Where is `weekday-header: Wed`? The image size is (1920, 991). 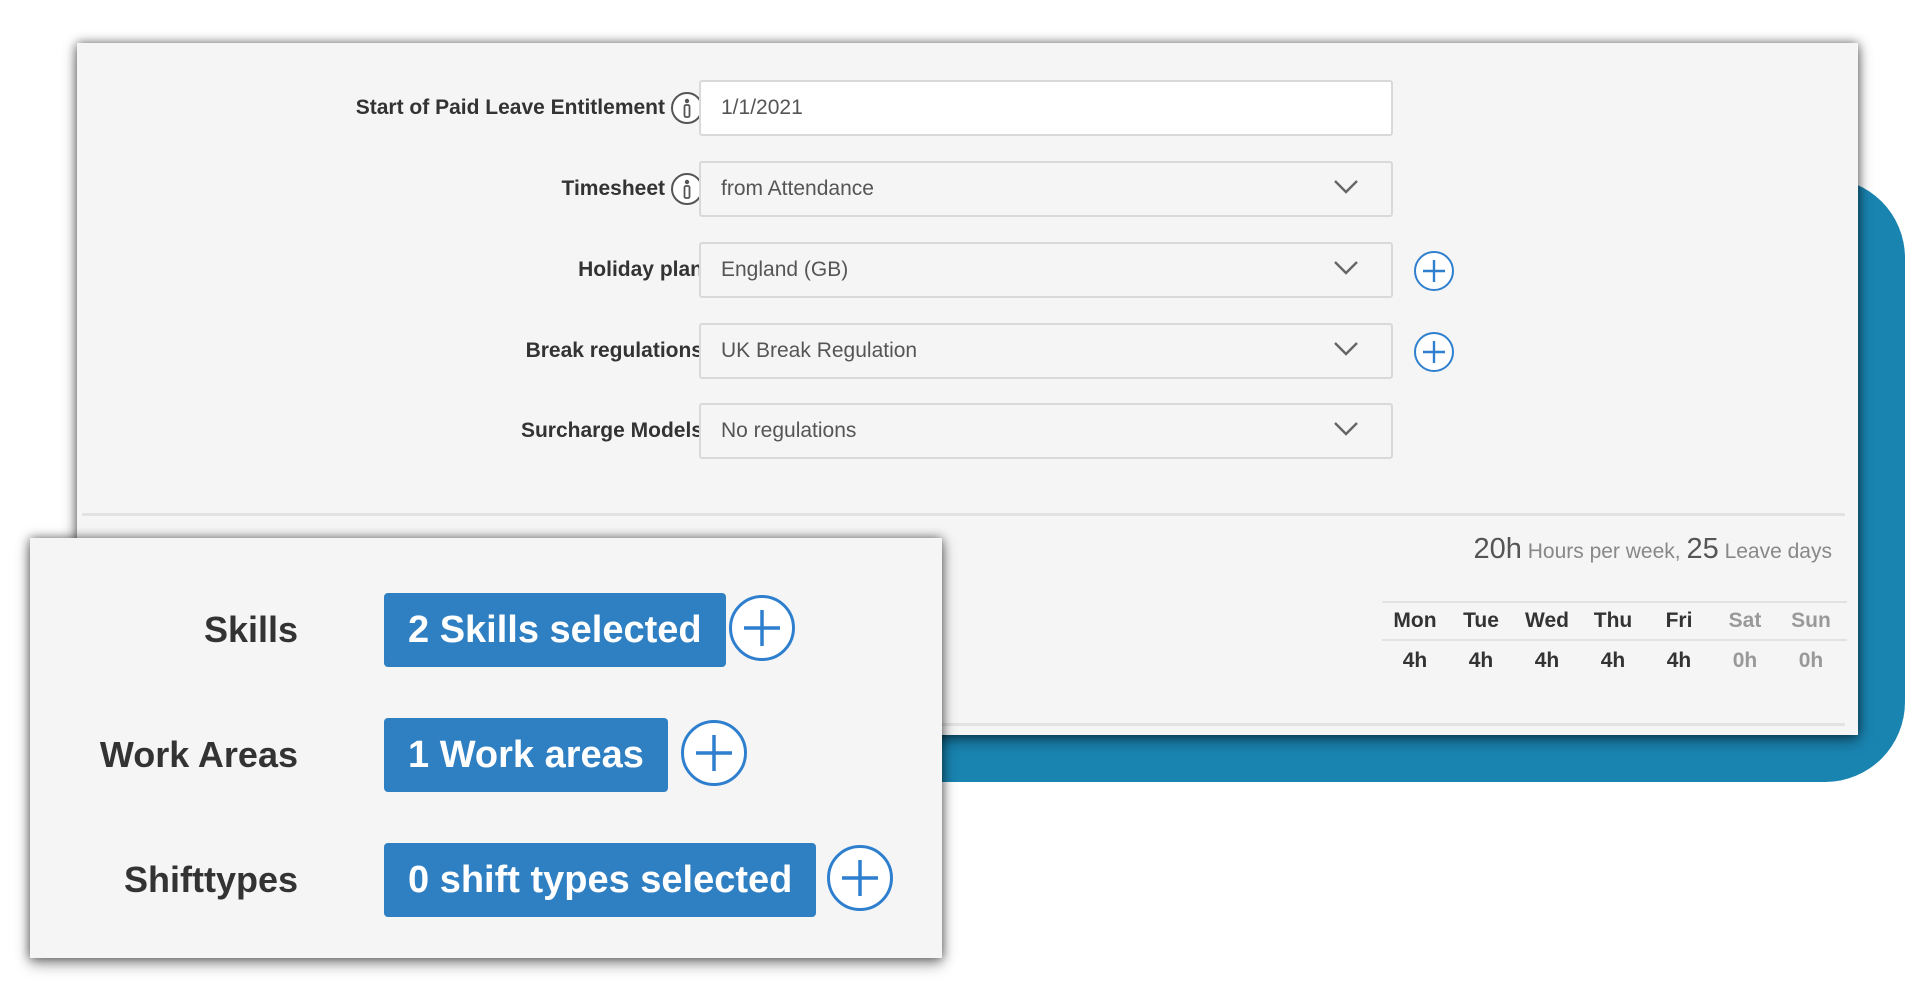 weekday-header: Wed is located at coordinates (1547, 620).